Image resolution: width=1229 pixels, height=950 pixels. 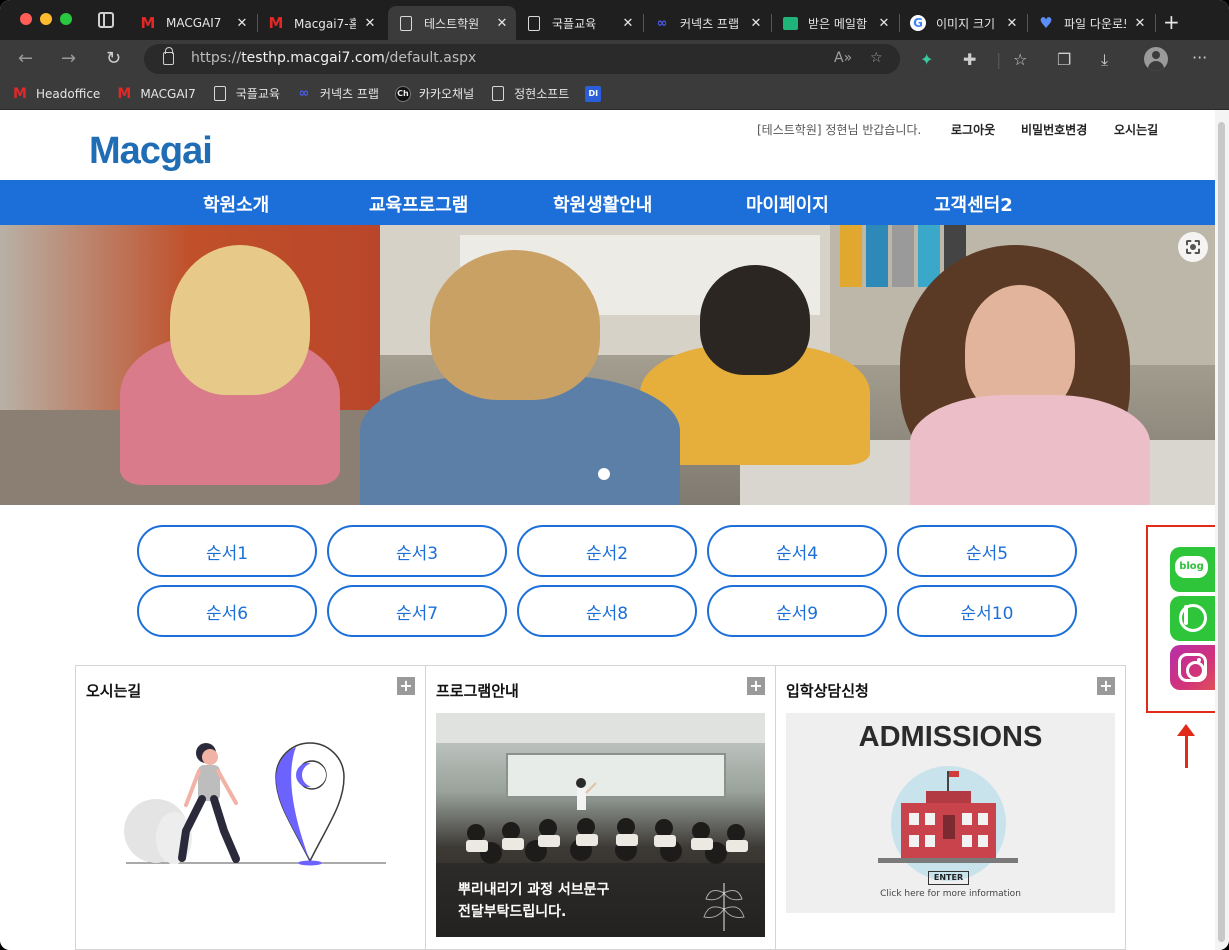 What do you see at coordinates (797, 611) in the screenshot?
I see `order-button-9: 순서9` at bounding box center [797, 611].